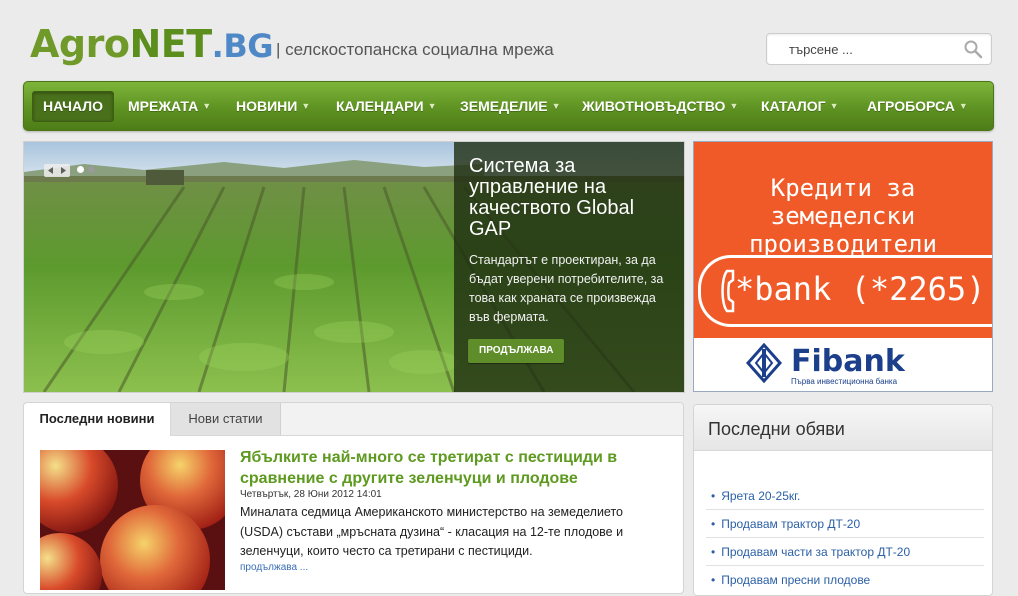 This screenshot has width=1018, height=596. I want to click on ad-brand-panel: Fibank Първа инвестиционна банка, so click(843, 364).